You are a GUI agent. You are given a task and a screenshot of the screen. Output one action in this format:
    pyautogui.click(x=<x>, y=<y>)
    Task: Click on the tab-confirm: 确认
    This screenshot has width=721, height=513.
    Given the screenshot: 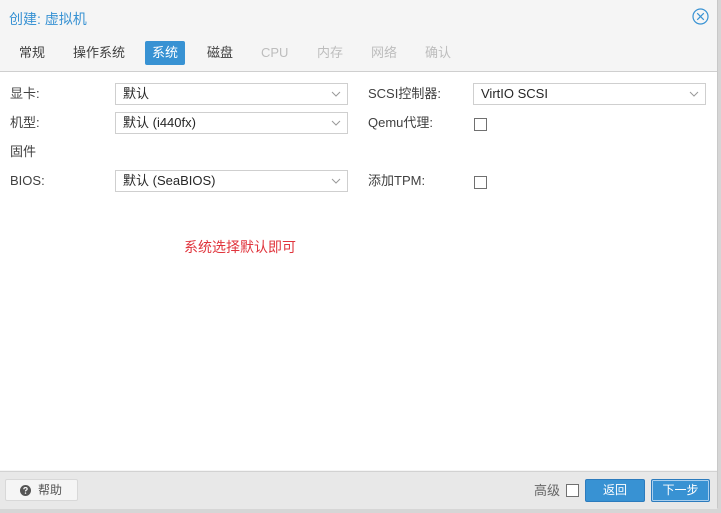 What is the action you would take?
    pyautogui.click(x=438, y=52)
    